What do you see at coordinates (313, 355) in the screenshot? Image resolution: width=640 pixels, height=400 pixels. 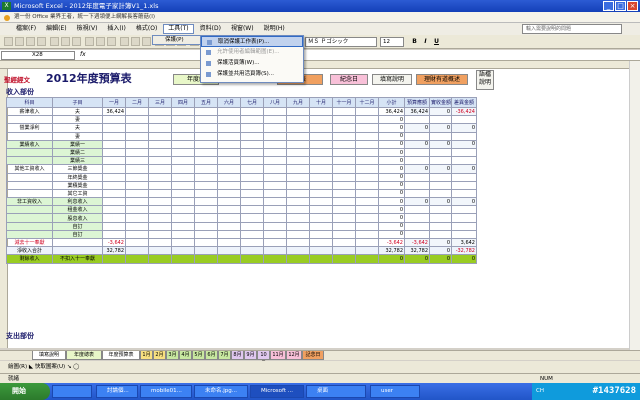 I see `sheet-tab: 記念日` at bounding box center [313, 355].